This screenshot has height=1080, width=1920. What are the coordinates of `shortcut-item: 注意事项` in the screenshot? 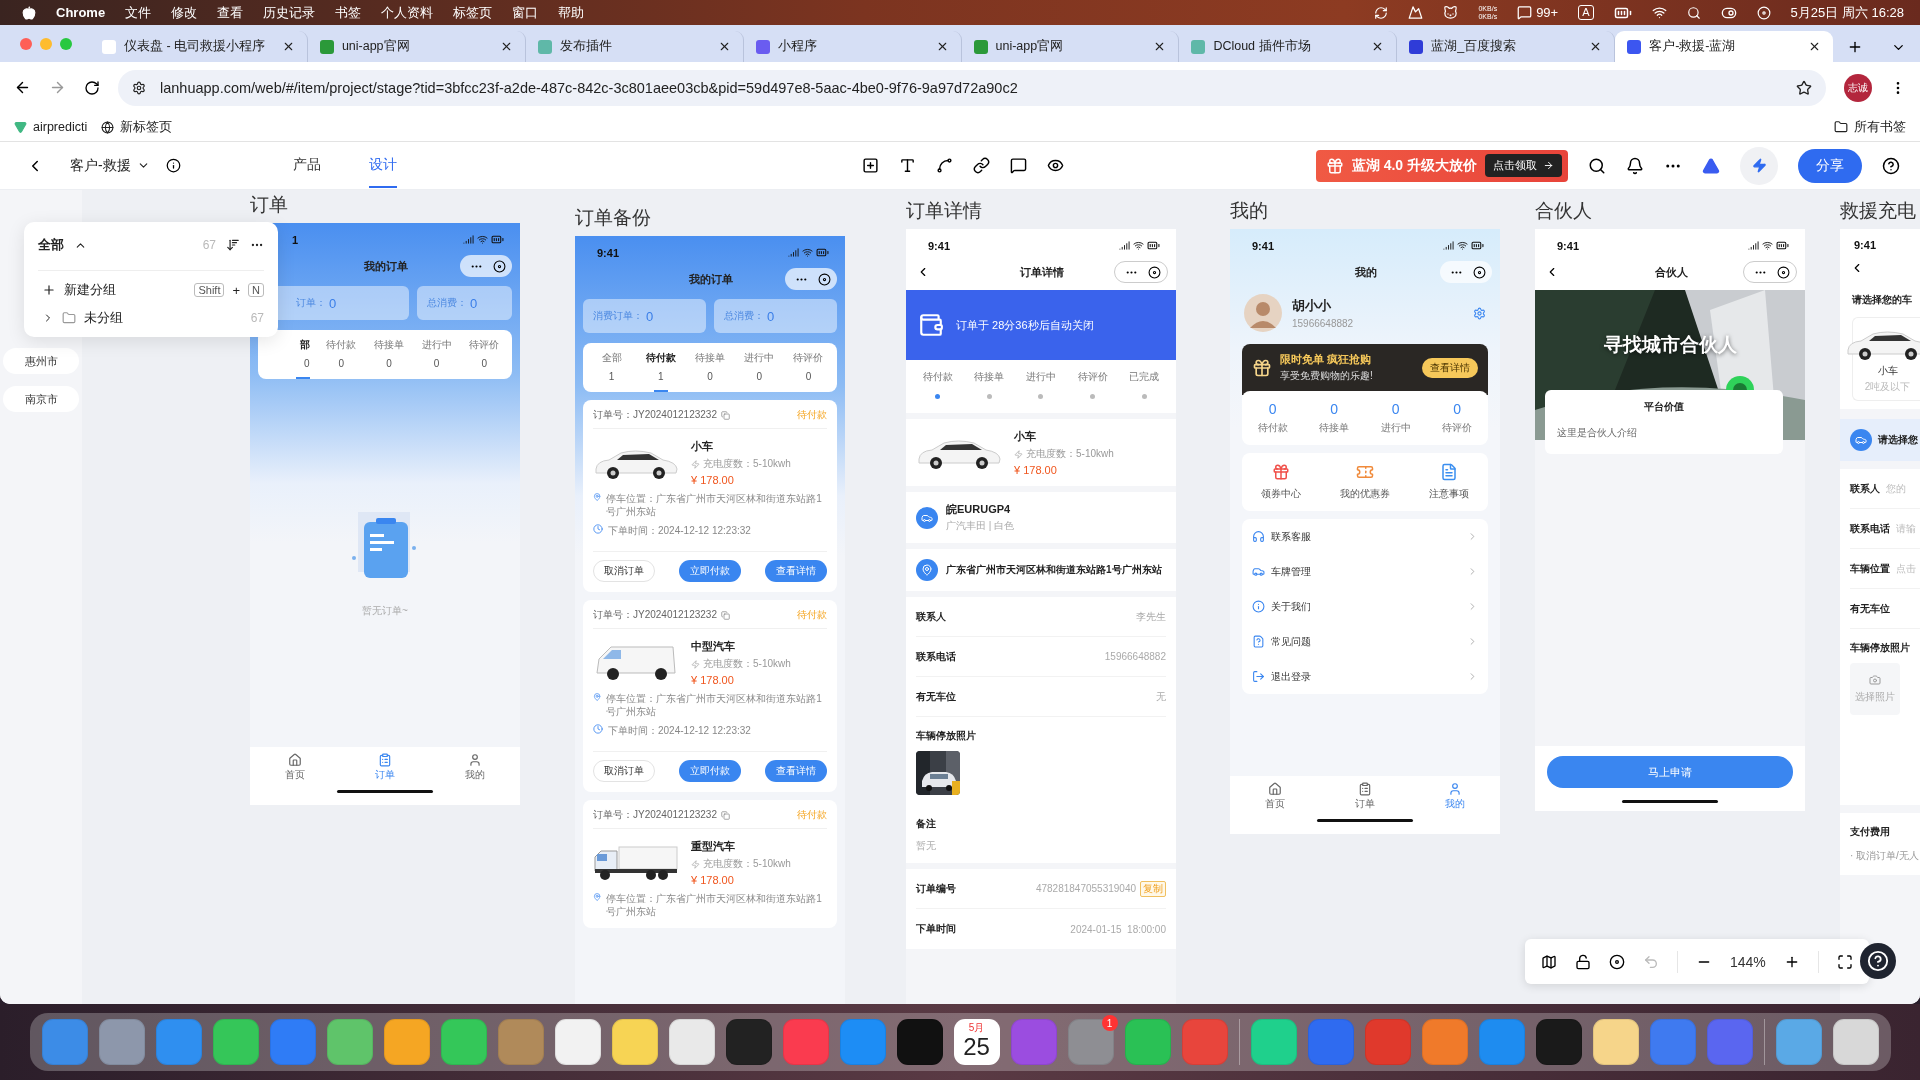 It's located at (1448, 482).